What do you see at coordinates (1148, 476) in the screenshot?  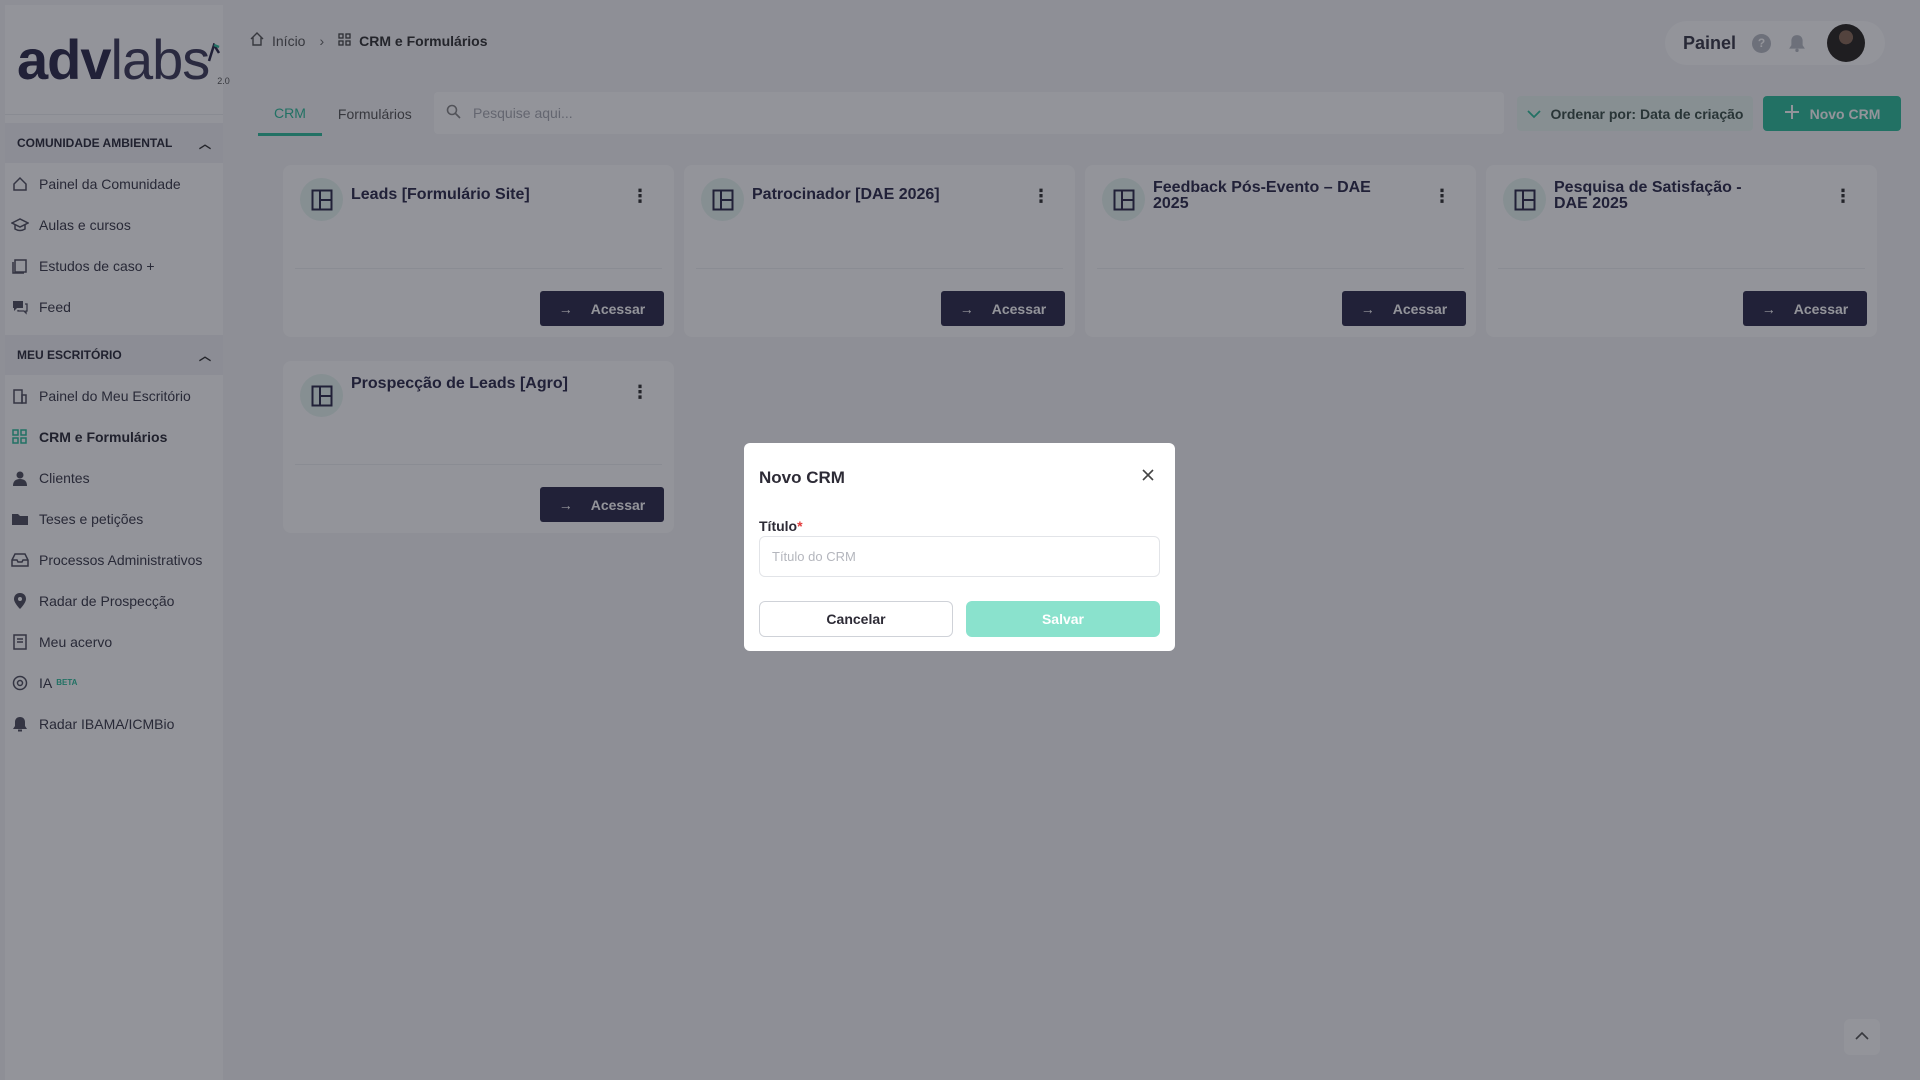 I see `close-icon` at bounding box center [1148, 476].